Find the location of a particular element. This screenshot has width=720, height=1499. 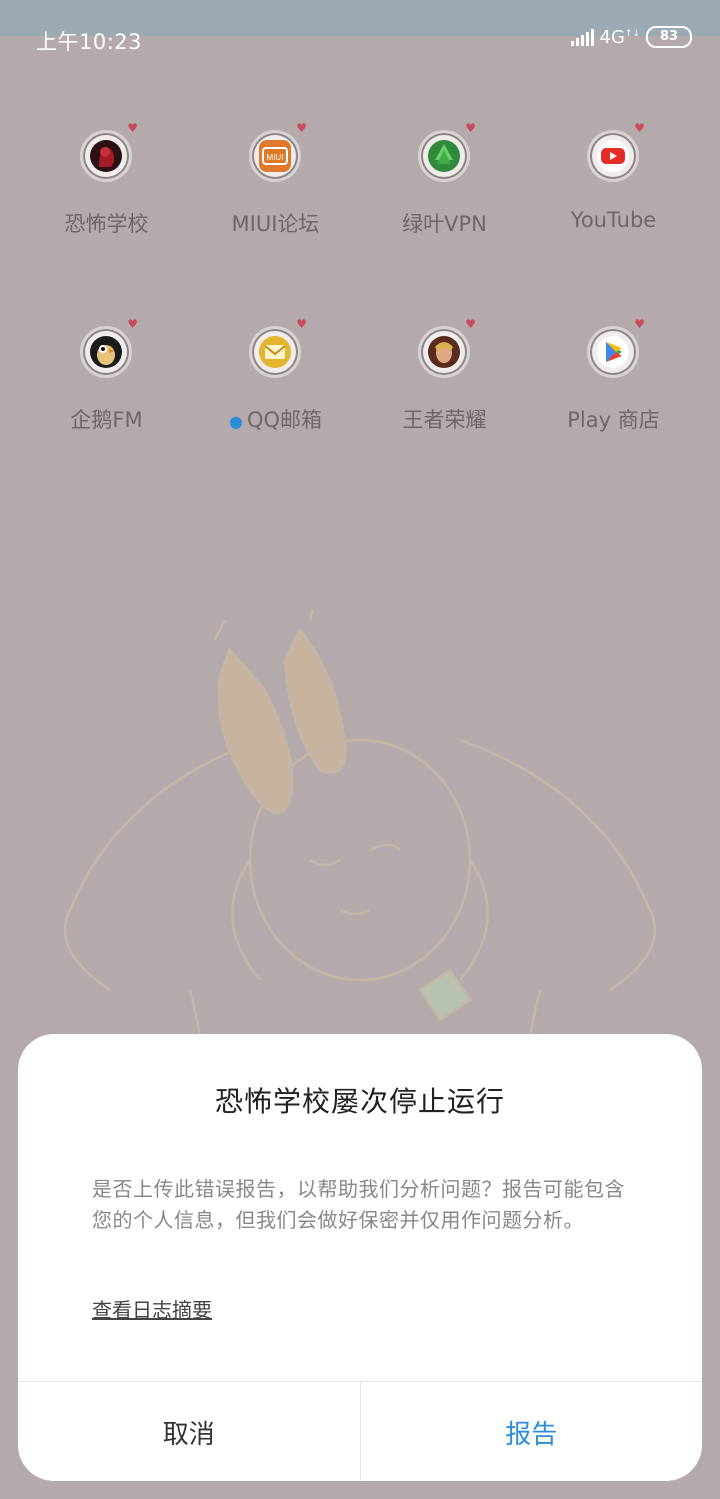

leaf-vpn-icon is located at coordinates (444, 156).